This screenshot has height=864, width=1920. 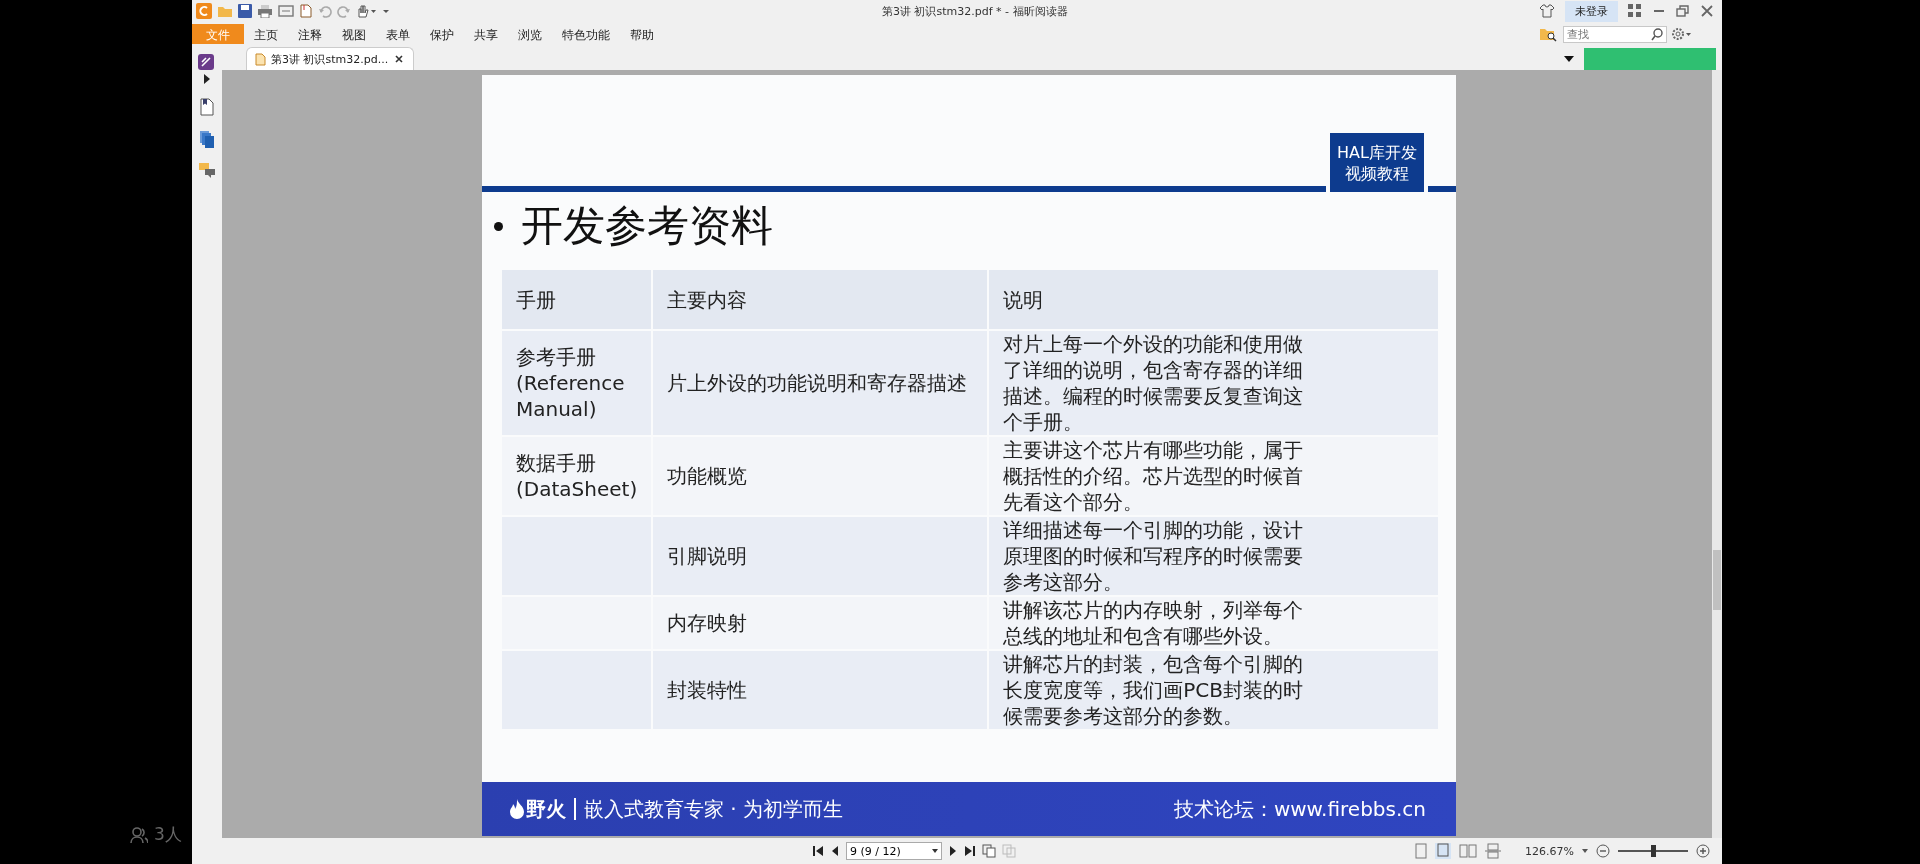 I want to click on brand-name: 野火, so click(x=546, y=809).